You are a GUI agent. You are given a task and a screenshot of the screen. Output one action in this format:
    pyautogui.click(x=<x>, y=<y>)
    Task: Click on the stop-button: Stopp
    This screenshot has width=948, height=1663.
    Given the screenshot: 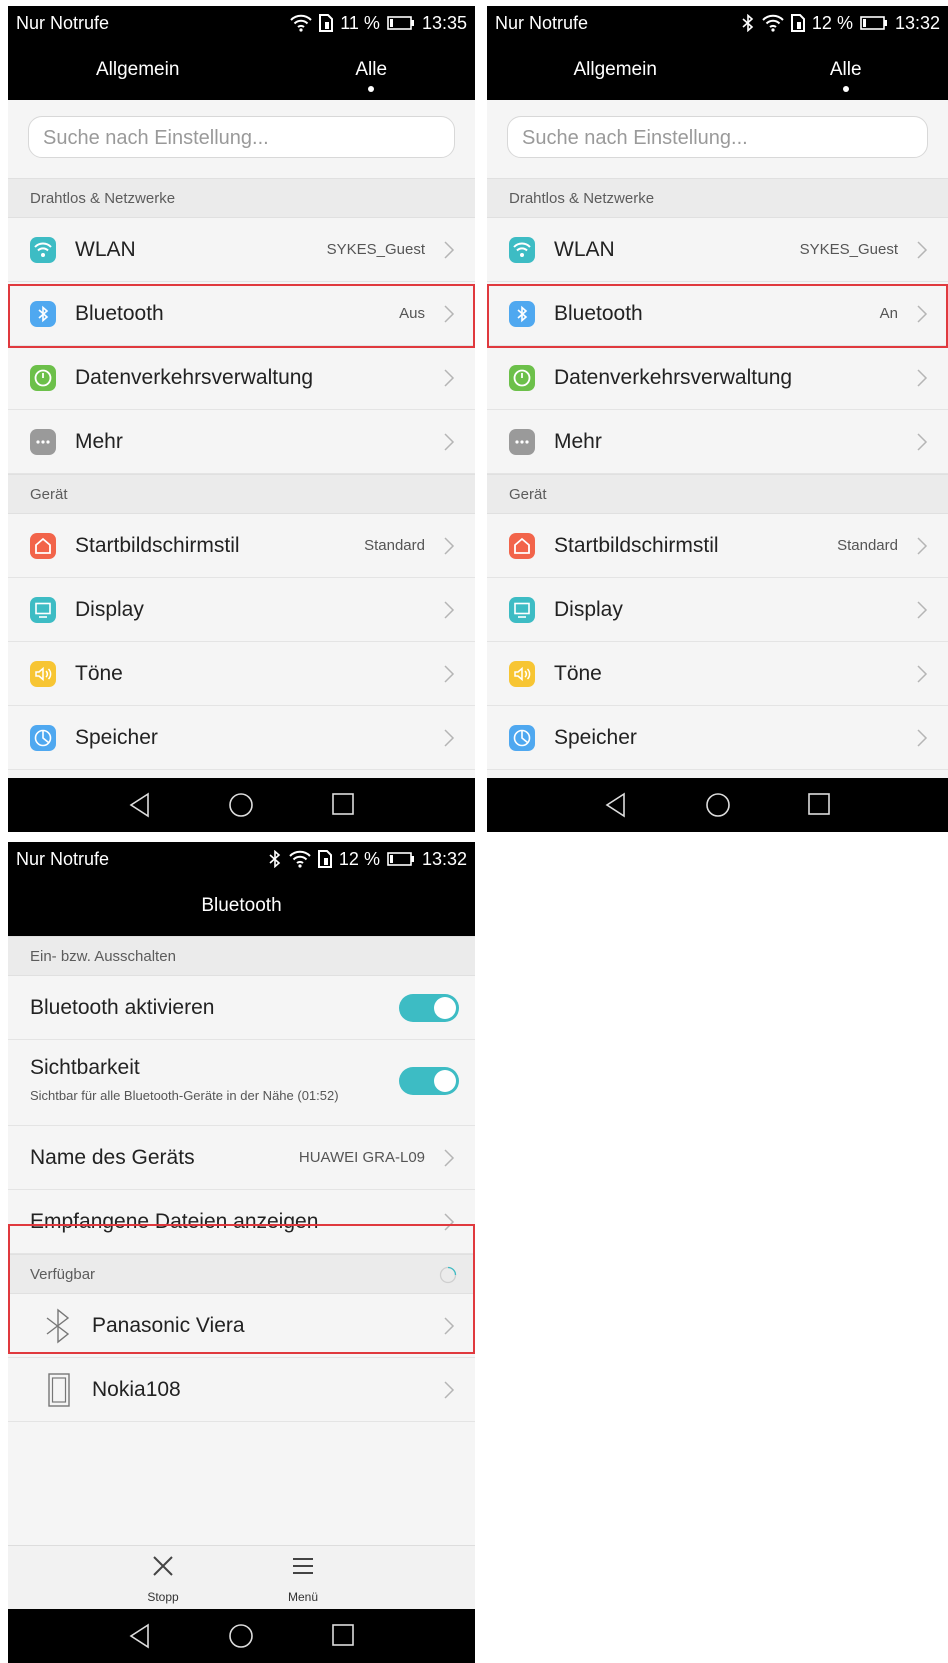 What is the action you would take?
    pyautogui.click(x=163, y=1578)
    